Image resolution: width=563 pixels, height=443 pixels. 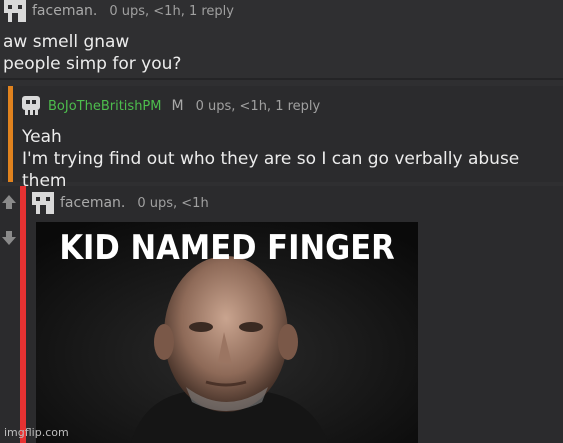 I want to click on username-link: BoJoTheBritishPM, so click(x=105, y=106).